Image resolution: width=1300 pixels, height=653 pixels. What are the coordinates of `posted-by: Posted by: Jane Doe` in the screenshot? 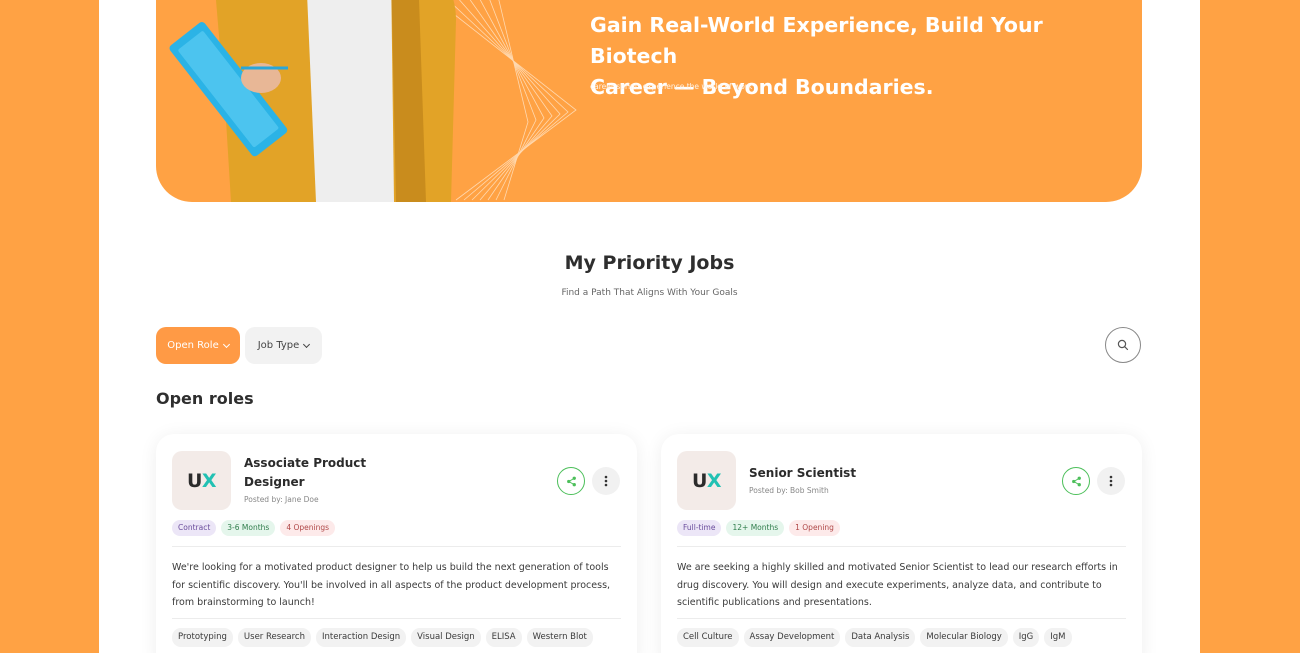 It's located at (281, 499).